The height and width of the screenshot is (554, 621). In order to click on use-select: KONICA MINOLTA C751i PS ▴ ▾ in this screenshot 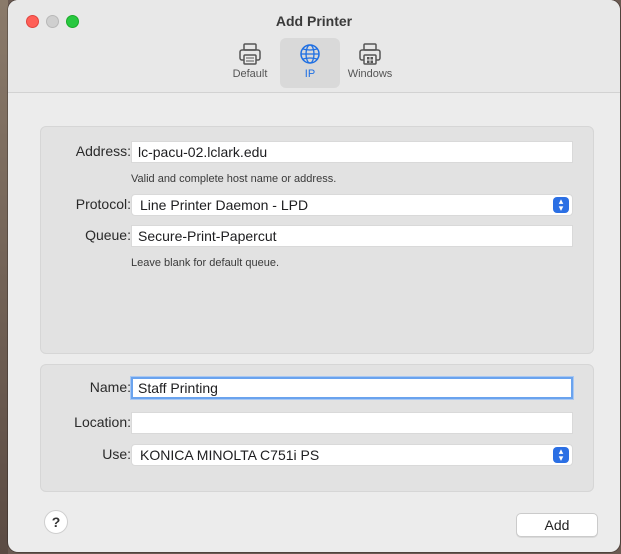, I will do `click(352, 455)`.